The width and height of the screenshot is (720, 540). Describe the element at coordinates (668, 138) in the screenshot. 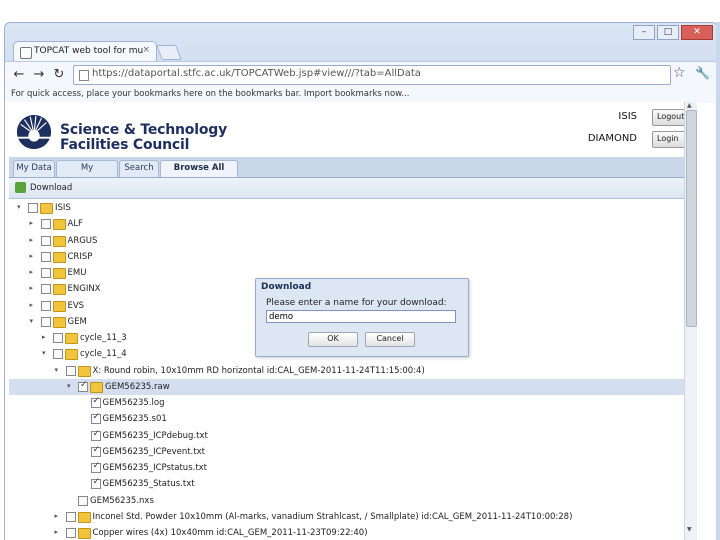

I see `login-label: Login` at that location.